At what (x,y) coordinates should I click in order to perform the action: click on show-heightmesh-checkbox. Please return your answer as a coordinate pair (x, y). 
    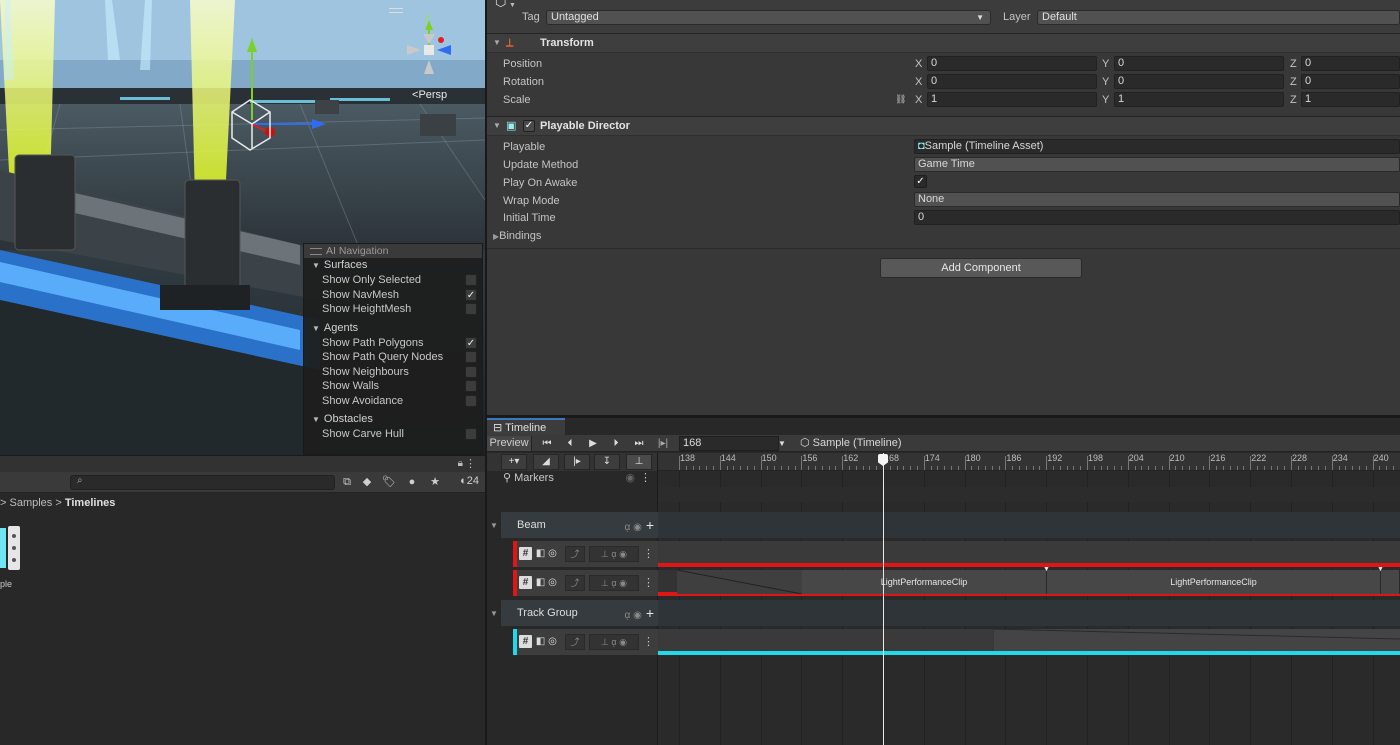
    Looking at the image, I should click on (471, 309).